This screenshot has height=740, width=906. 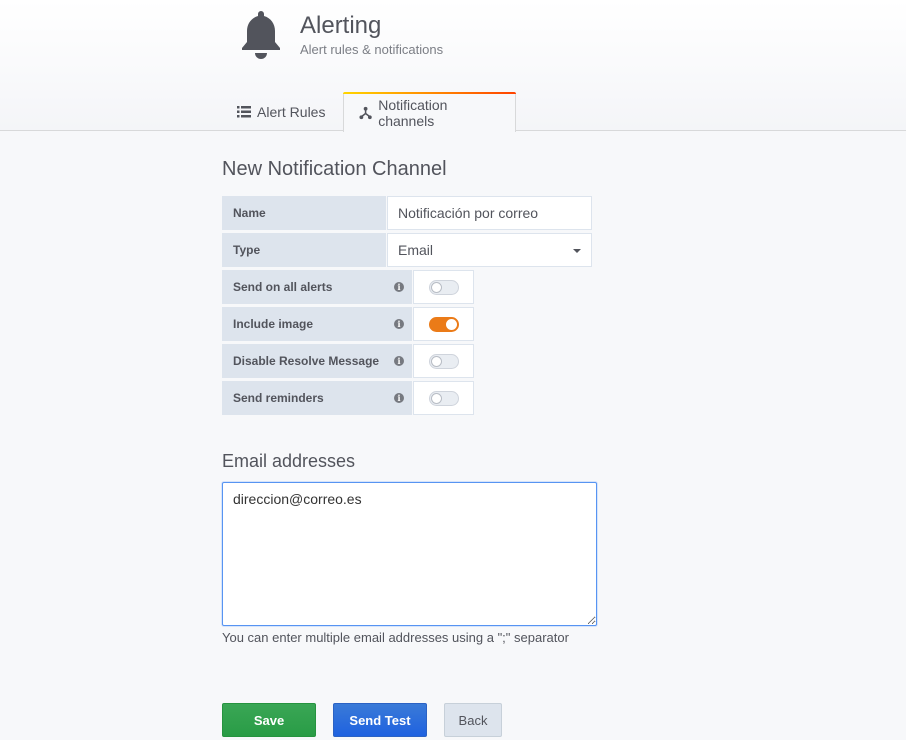 What do you see at coordinates (409, 554) in the screenshot?
I see `email-addresses-input: direccion@correo.es` at bounding box center [409, 554].